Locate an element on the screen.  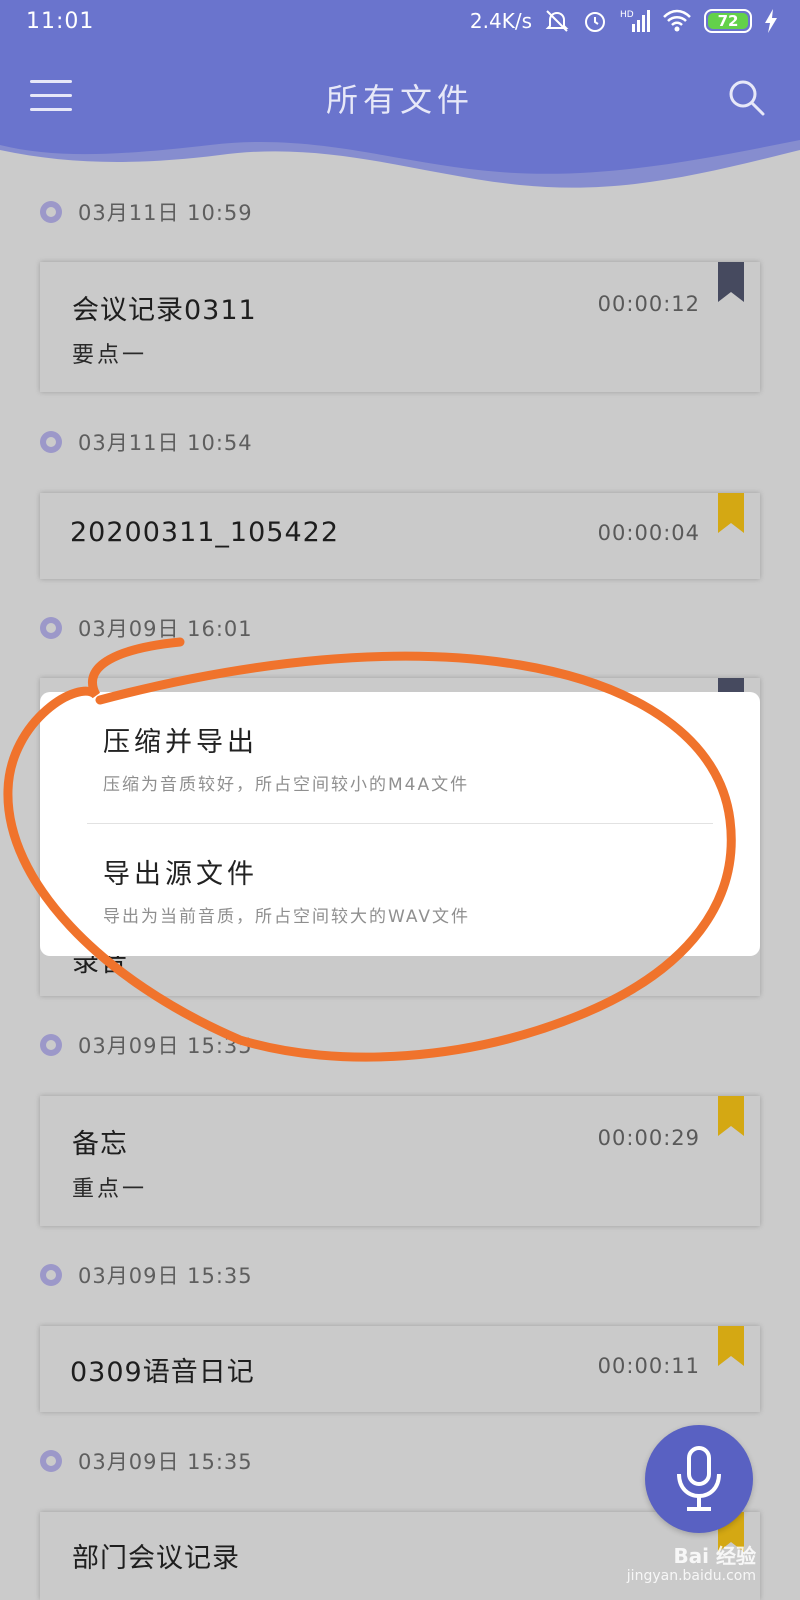
wifi-icon is located at coordinates (677, 20).